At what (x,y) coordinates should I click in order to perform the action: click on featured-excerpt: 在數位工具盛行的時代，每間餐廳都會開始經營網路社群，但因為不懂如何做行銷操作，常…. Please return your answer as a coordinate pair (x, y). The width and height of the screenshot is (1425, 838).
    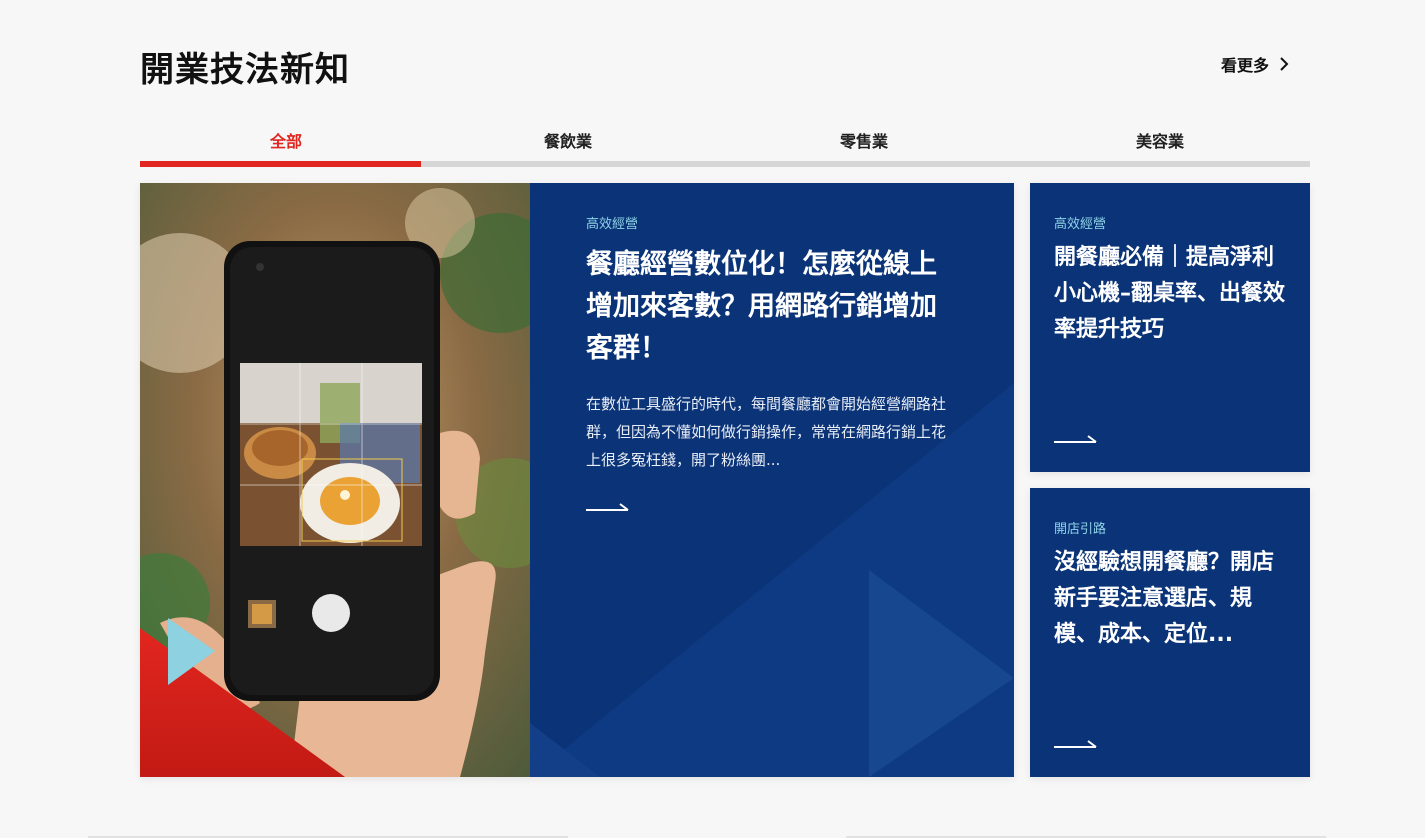
    Looking at the image, I should click on (766, 432).